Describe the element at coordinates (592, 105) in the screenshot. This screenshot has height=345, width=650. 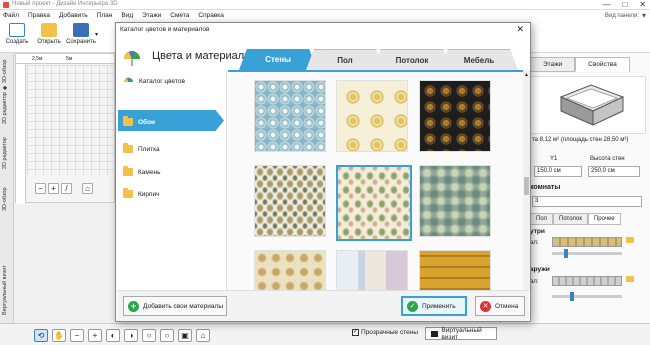
I see `room-3d-icon` at that location.